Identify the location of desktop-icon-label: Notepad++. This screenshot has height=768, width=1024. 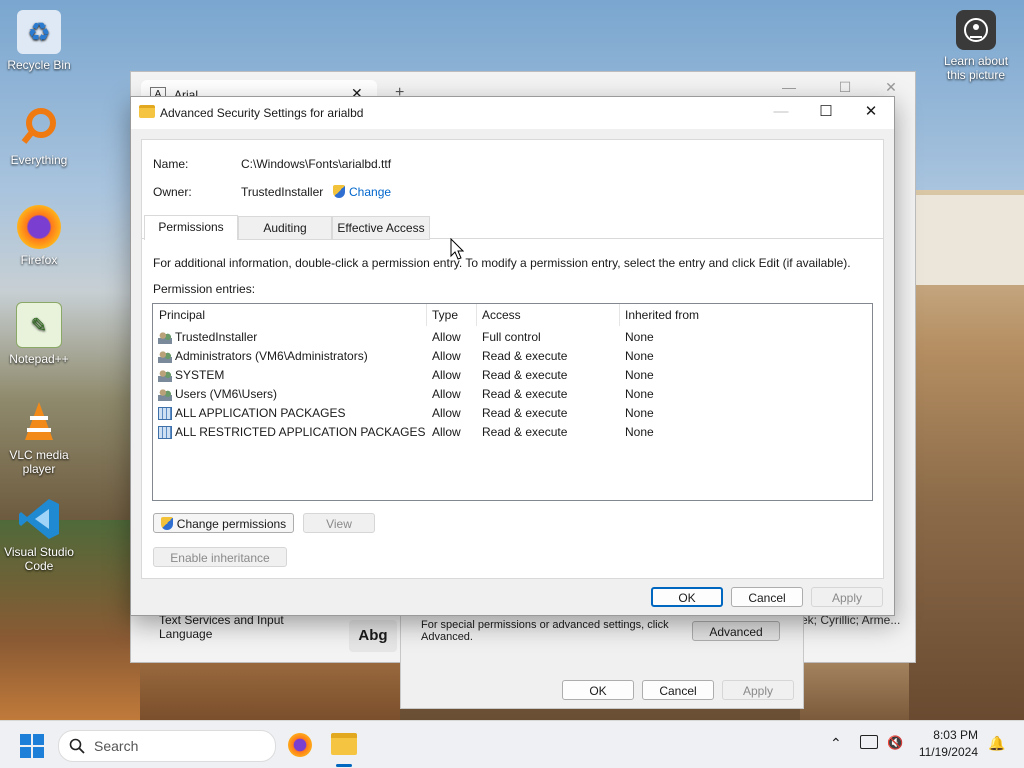
(39, 359).